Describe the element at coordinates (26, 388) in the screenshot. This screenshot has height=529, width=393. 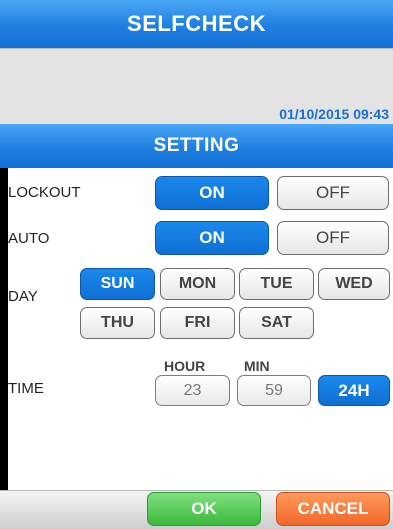
I see `time-label: TIME` at that location.